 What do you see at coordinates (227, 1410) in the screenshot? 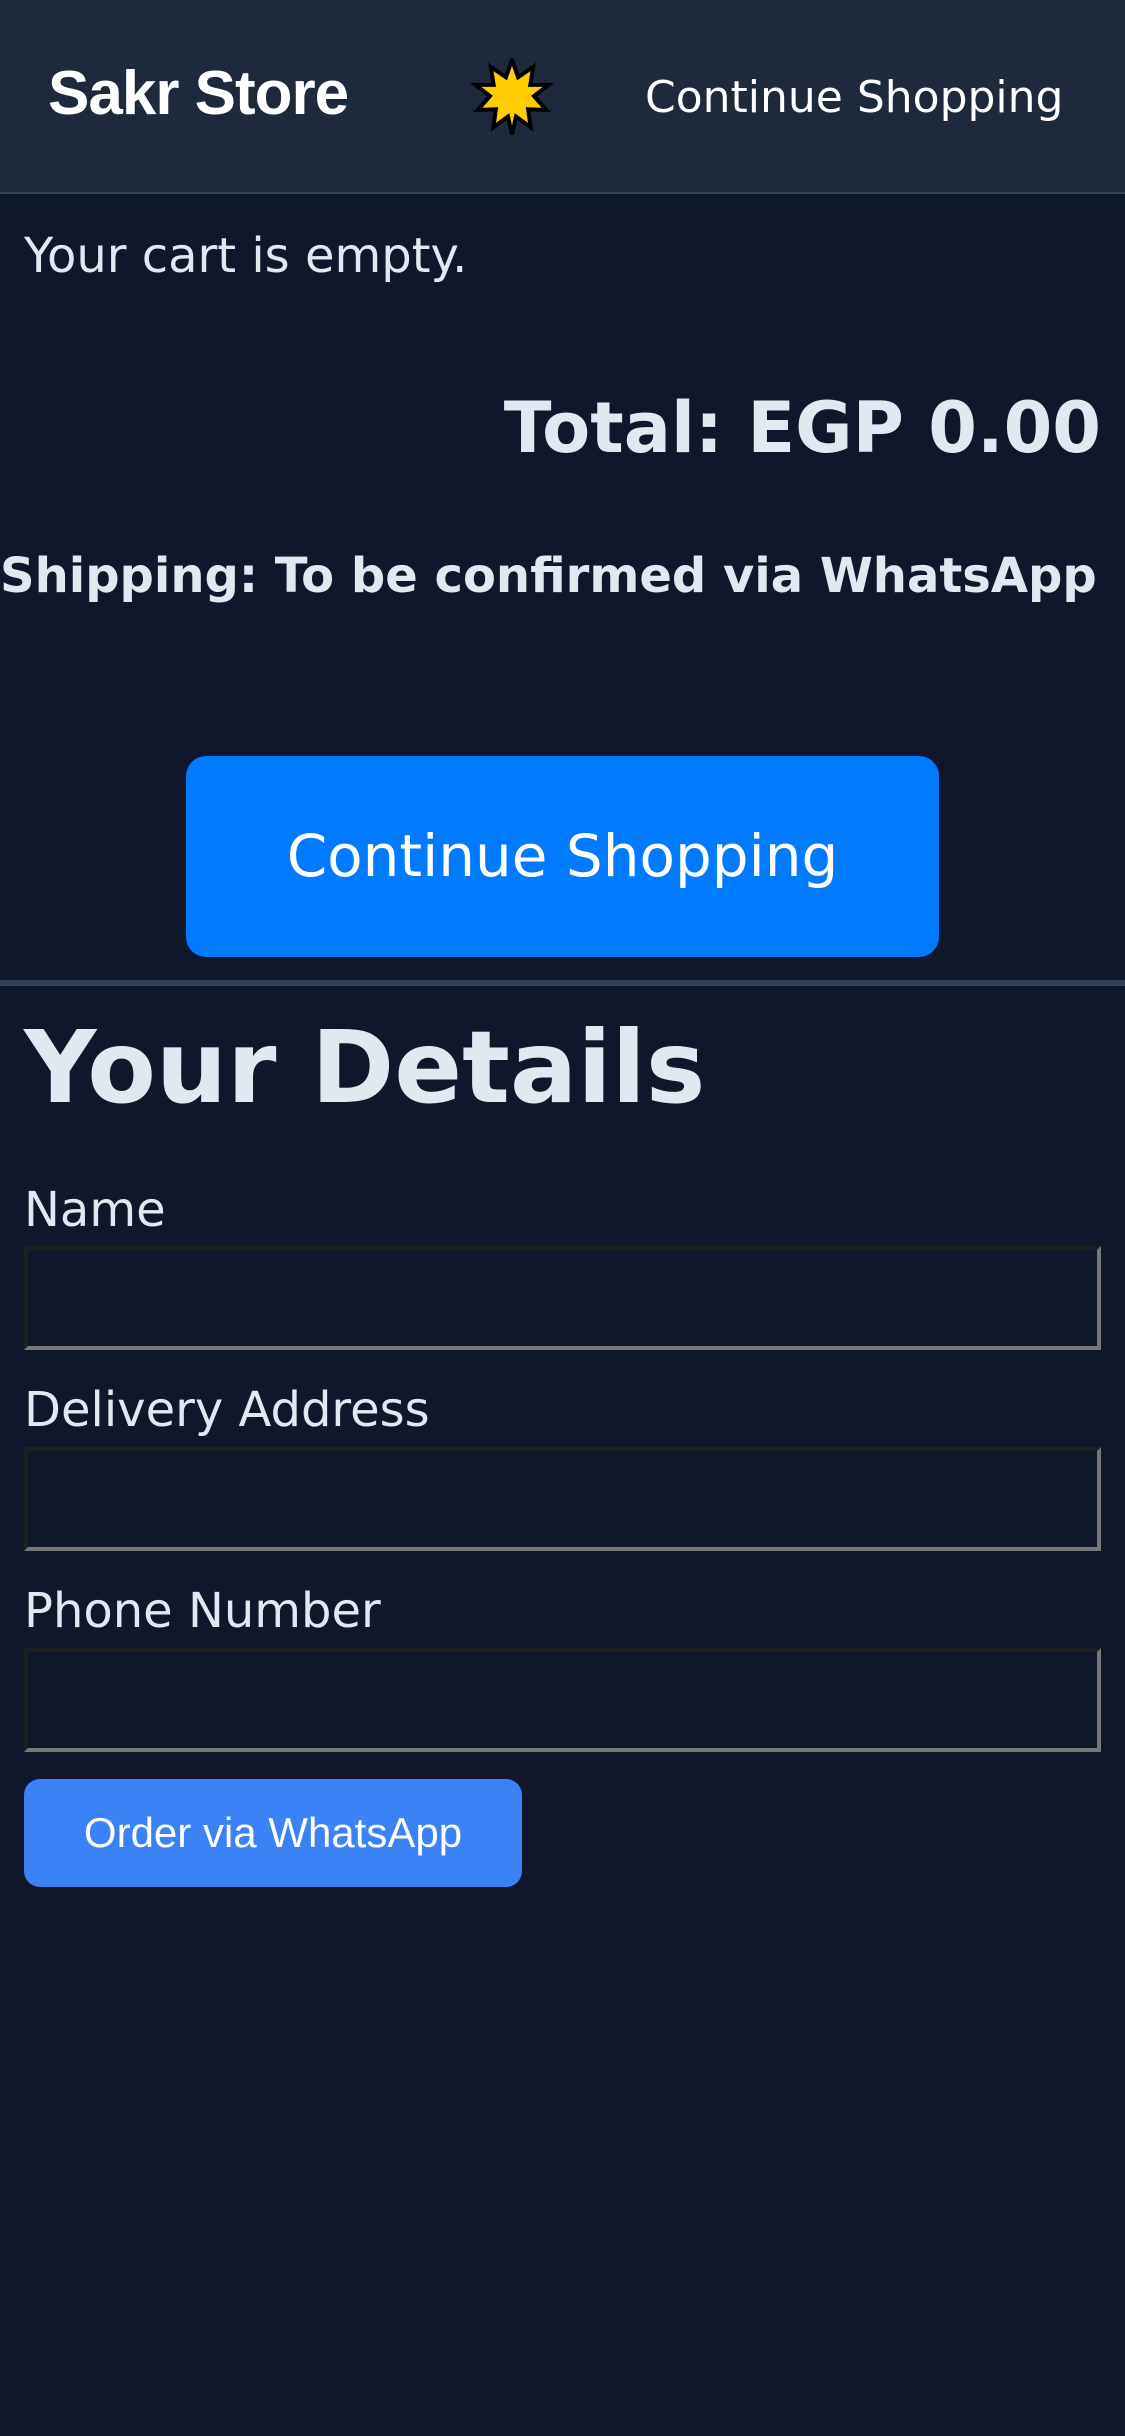
I see `delivery-address-label: Delivery Address` at bounding box center [227, 1410].